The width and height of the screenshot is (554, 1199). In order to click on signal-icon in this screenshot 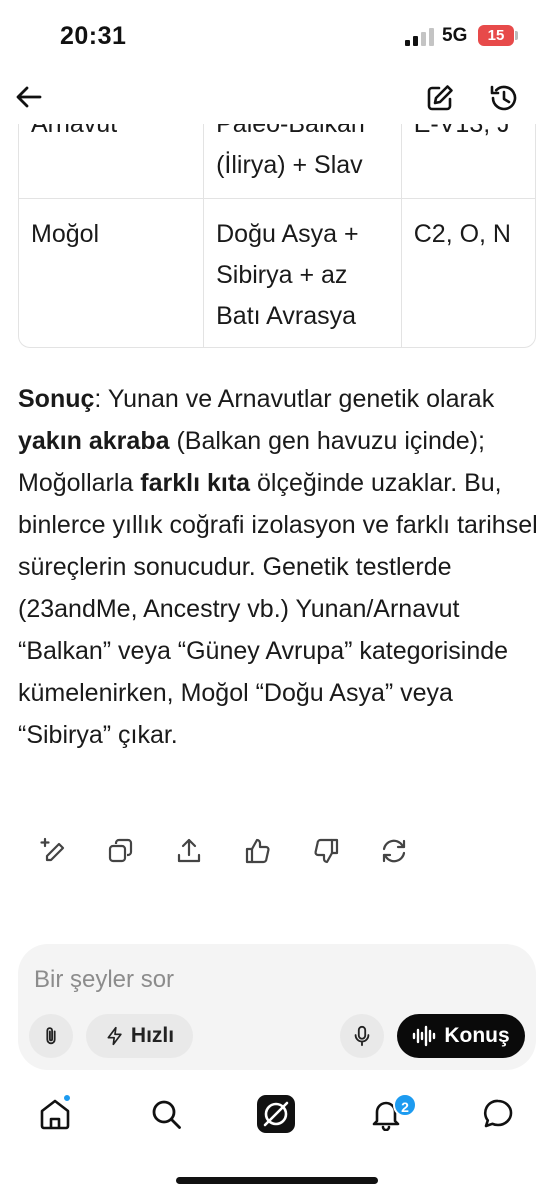, I will do `click(419, 37)`.